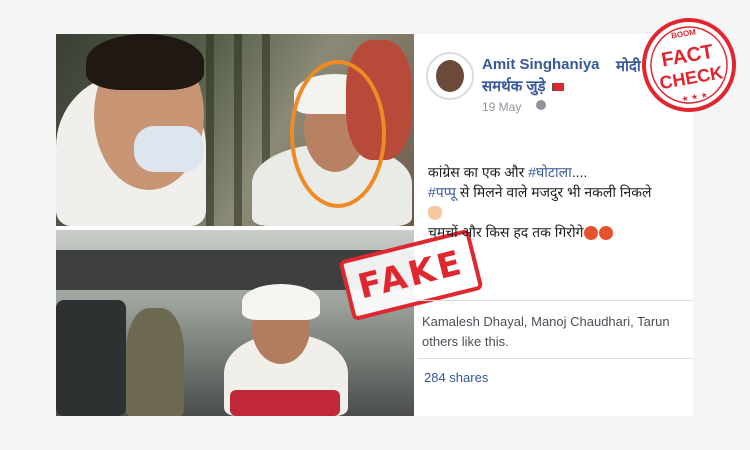  I want to click on fact-check-badge: BOOM FACT CHECK ★ ★ ★, so click(689, 65).